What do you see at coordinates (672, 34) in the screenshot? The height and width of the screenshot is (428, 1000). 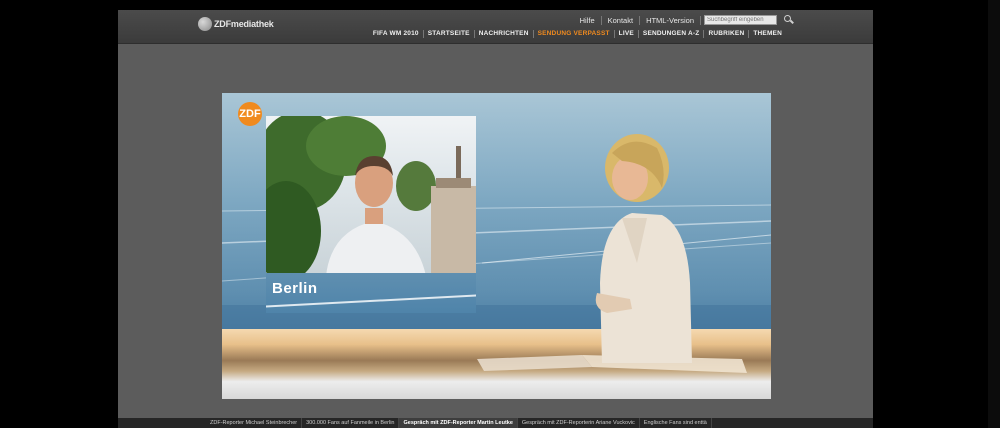 I see `nav-sendungen-a-z: SENDUNGEN A-Z` at bounding box center [672, 34].